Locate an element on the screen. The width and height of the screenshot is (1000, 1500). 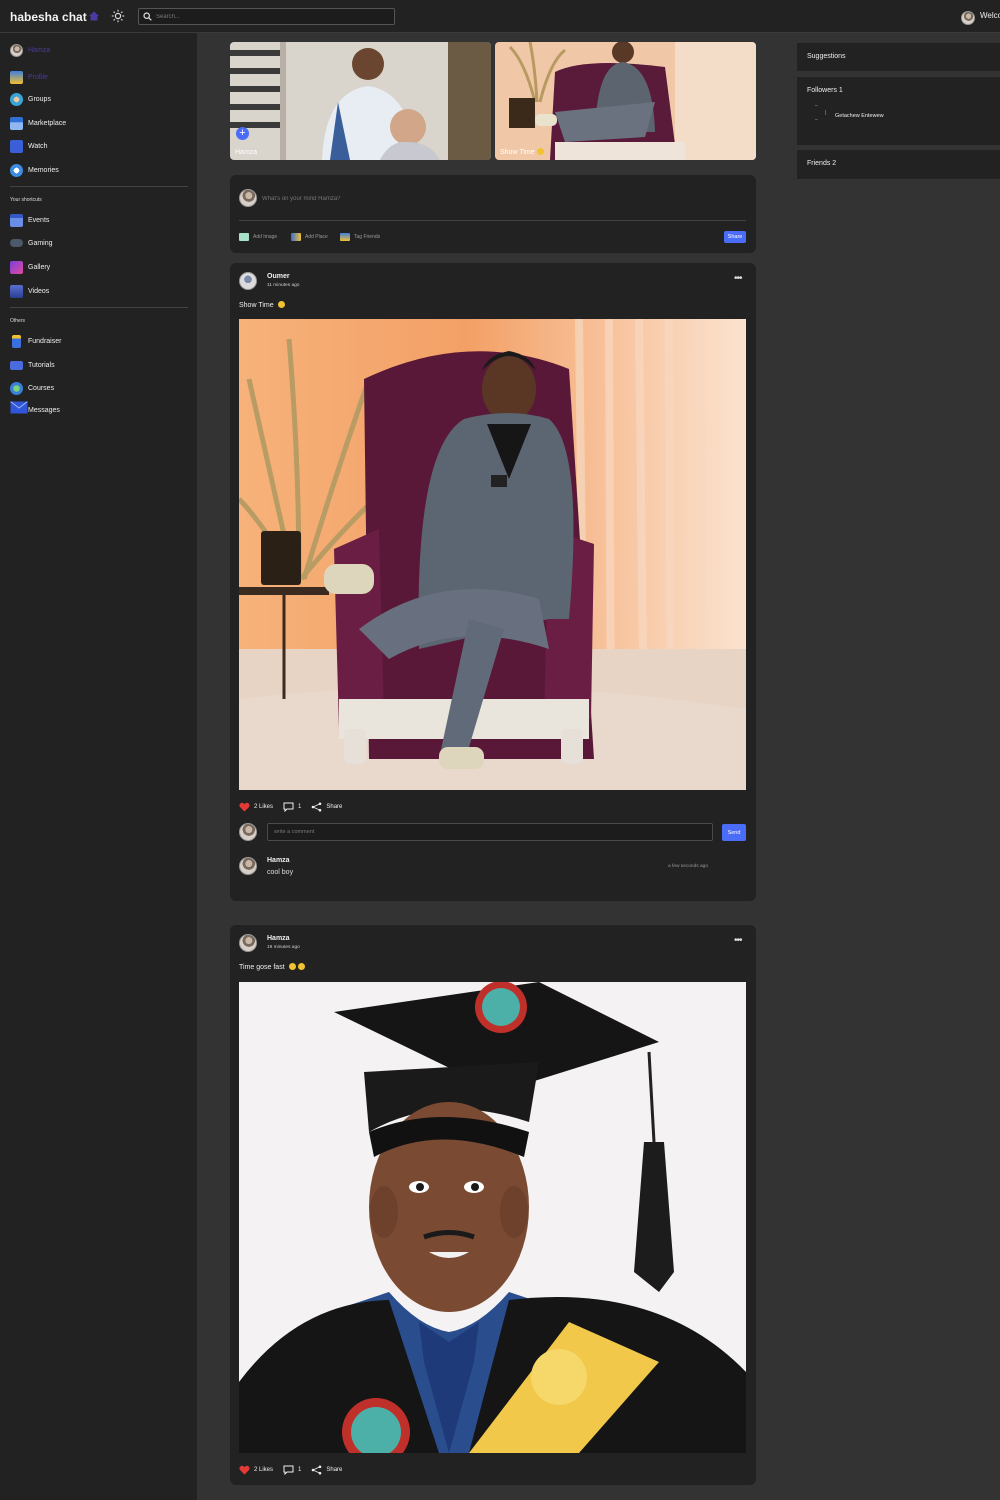
messages-icon is located at coordinates (19, 406).